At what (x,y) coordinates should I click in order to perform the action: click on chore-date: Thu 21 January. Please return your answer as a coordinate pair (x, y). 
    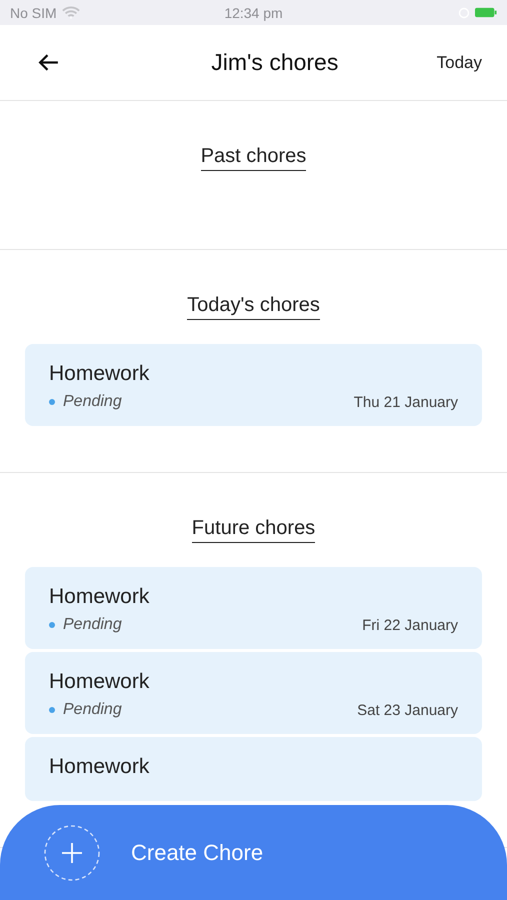
    Looking at the image, I should click on (406, 402).